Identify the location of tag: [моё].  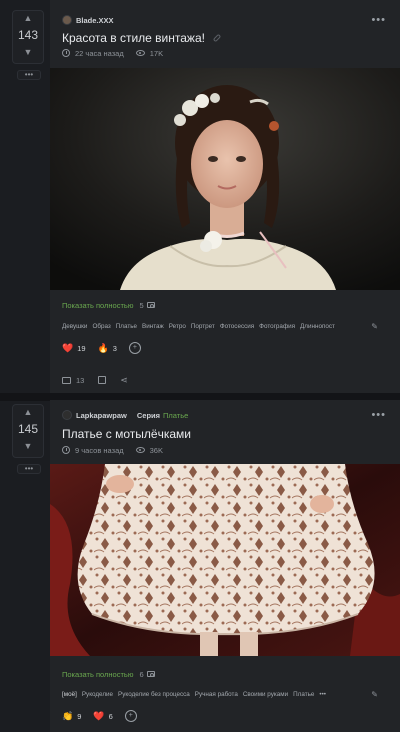
(69, 694).